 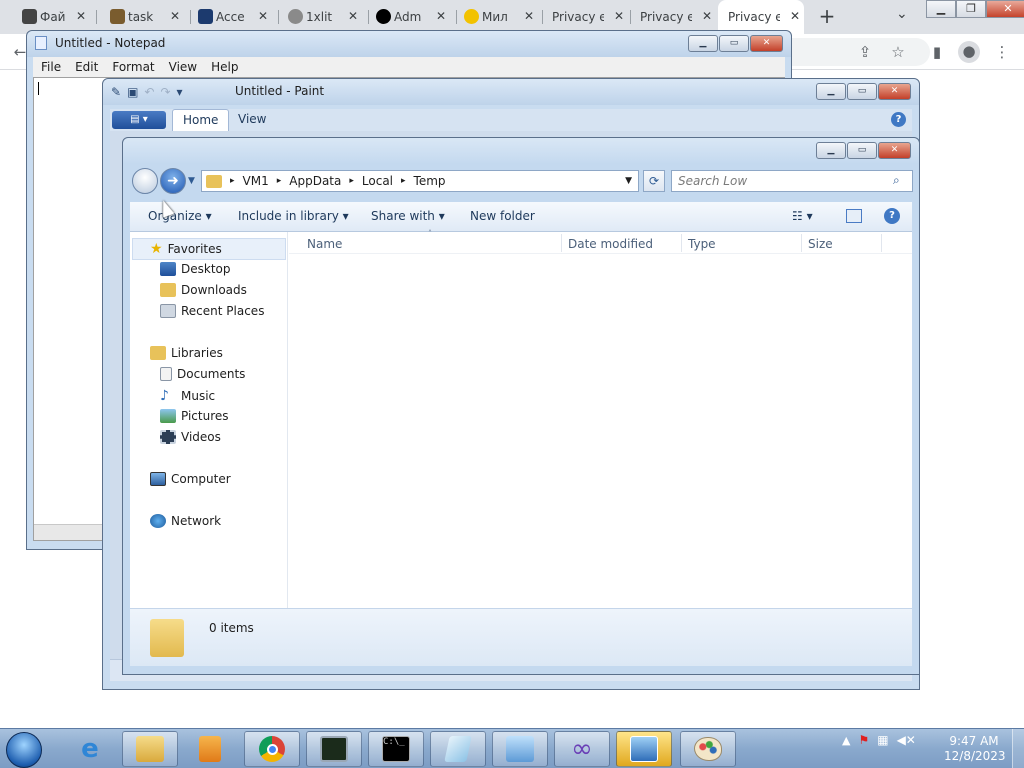 I want to click on recent-pages-chevron-icon: ▼, so click(x=191, y=181).